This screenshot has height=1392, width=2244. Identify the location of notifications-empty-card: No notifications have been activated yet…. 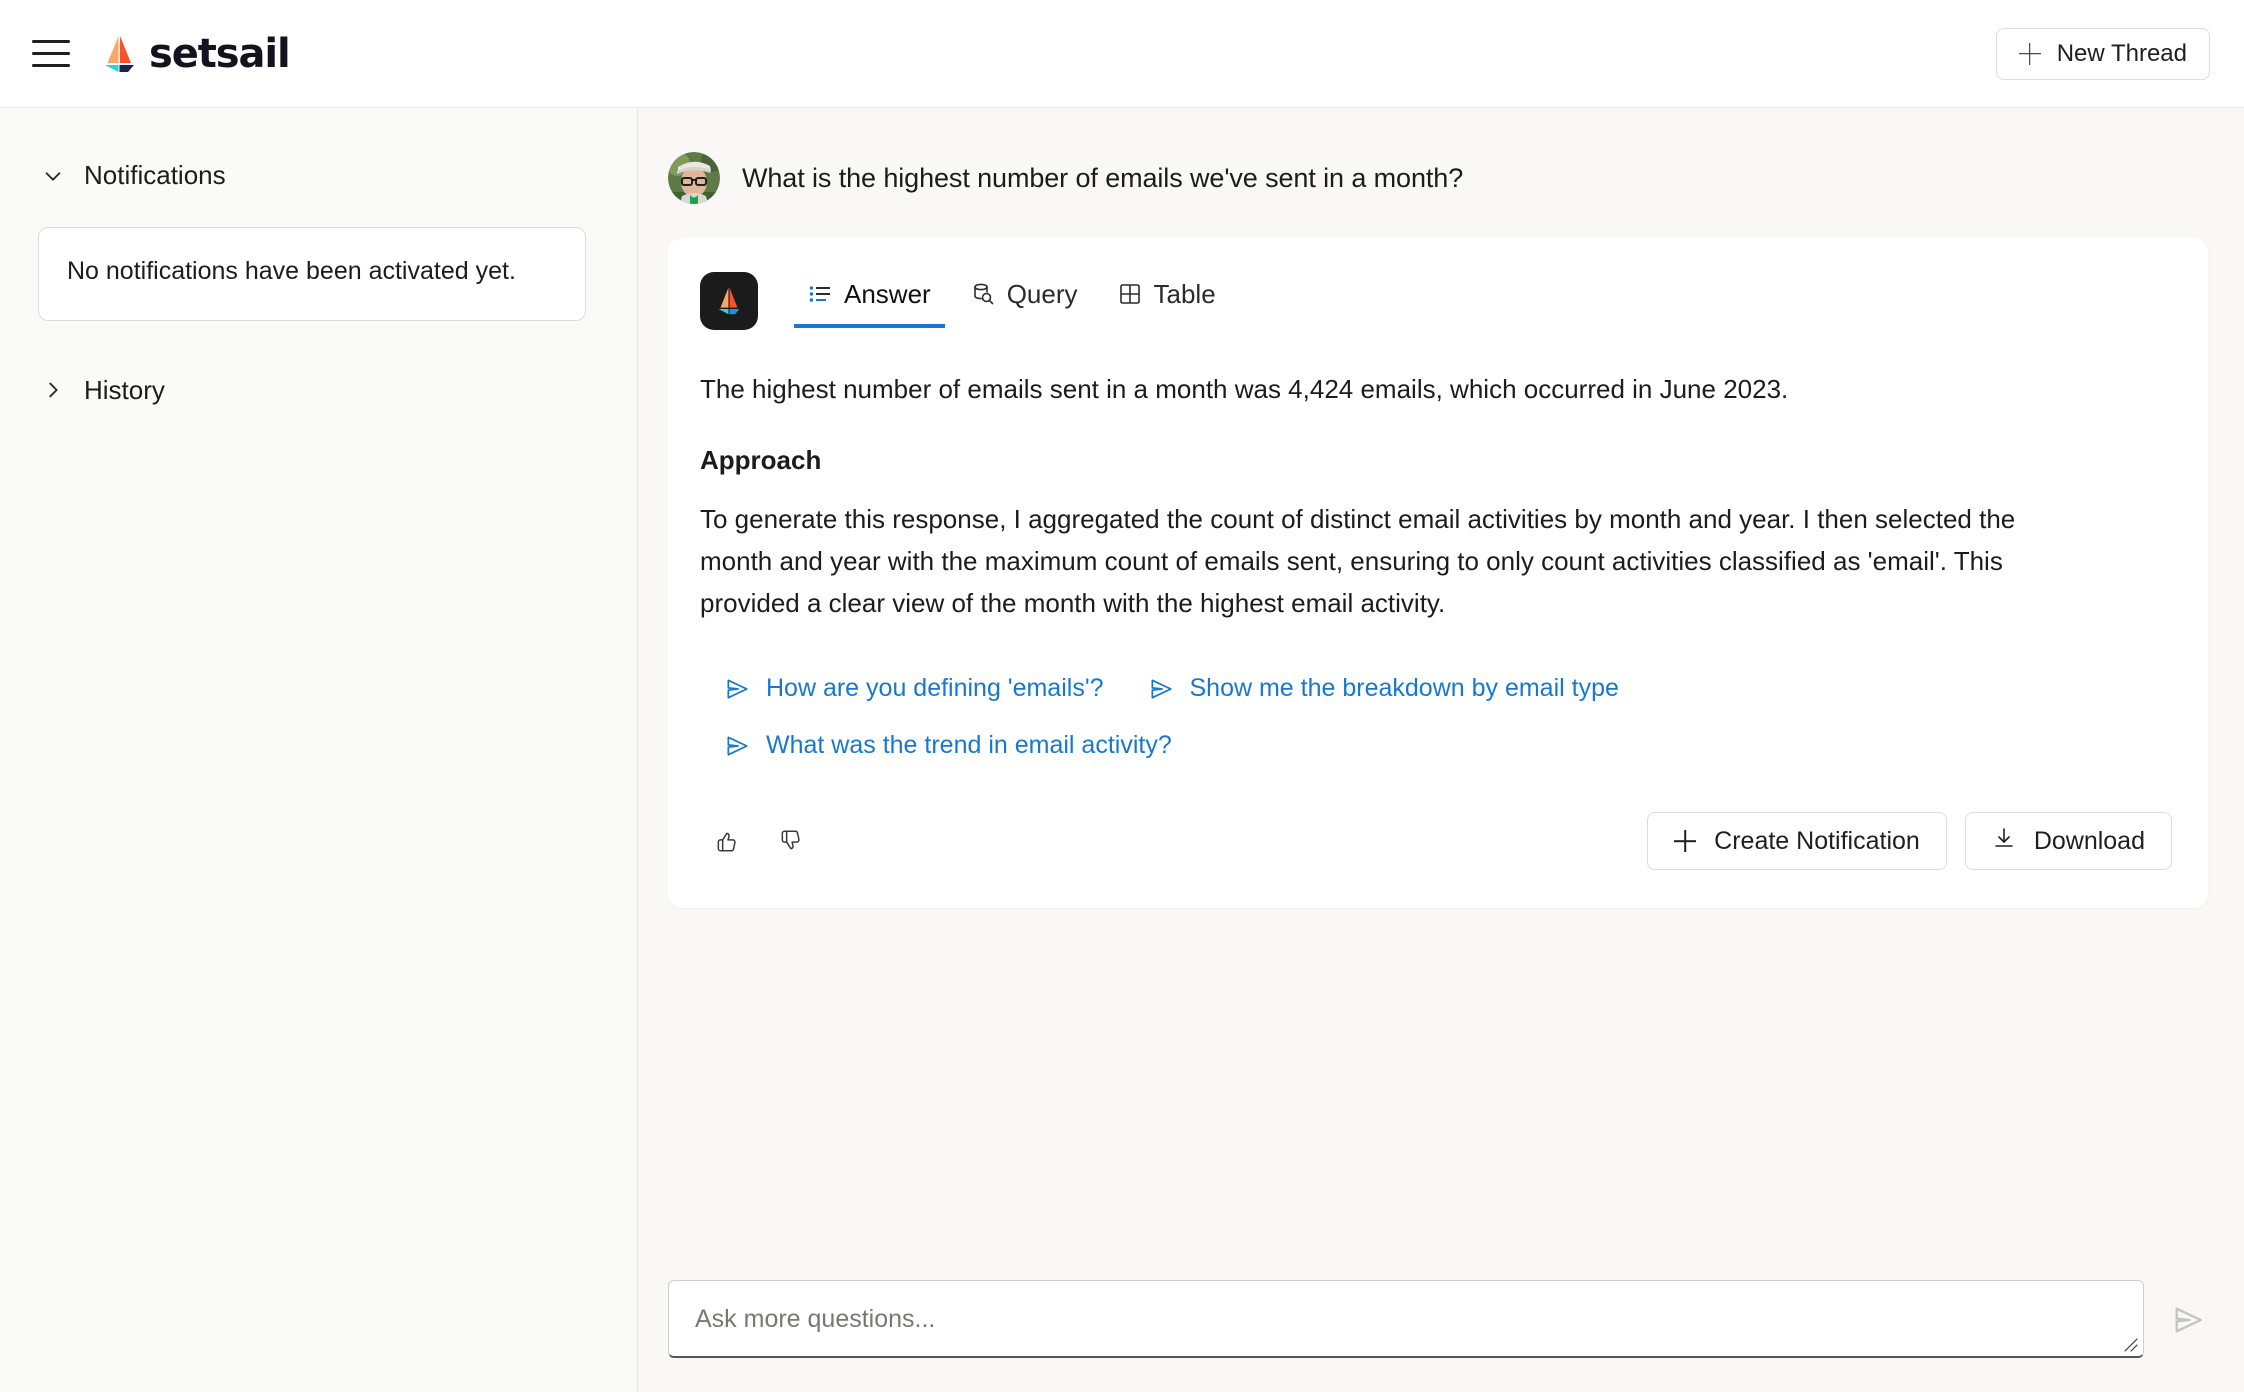
(312, 274).